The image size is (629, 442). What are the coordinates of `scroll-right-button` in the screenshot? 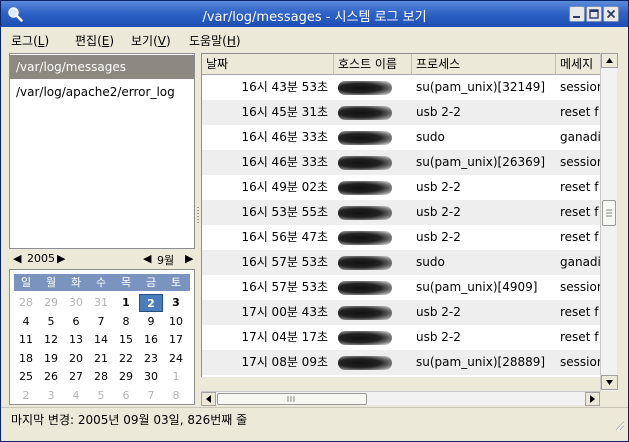 It's located at (592, 399).